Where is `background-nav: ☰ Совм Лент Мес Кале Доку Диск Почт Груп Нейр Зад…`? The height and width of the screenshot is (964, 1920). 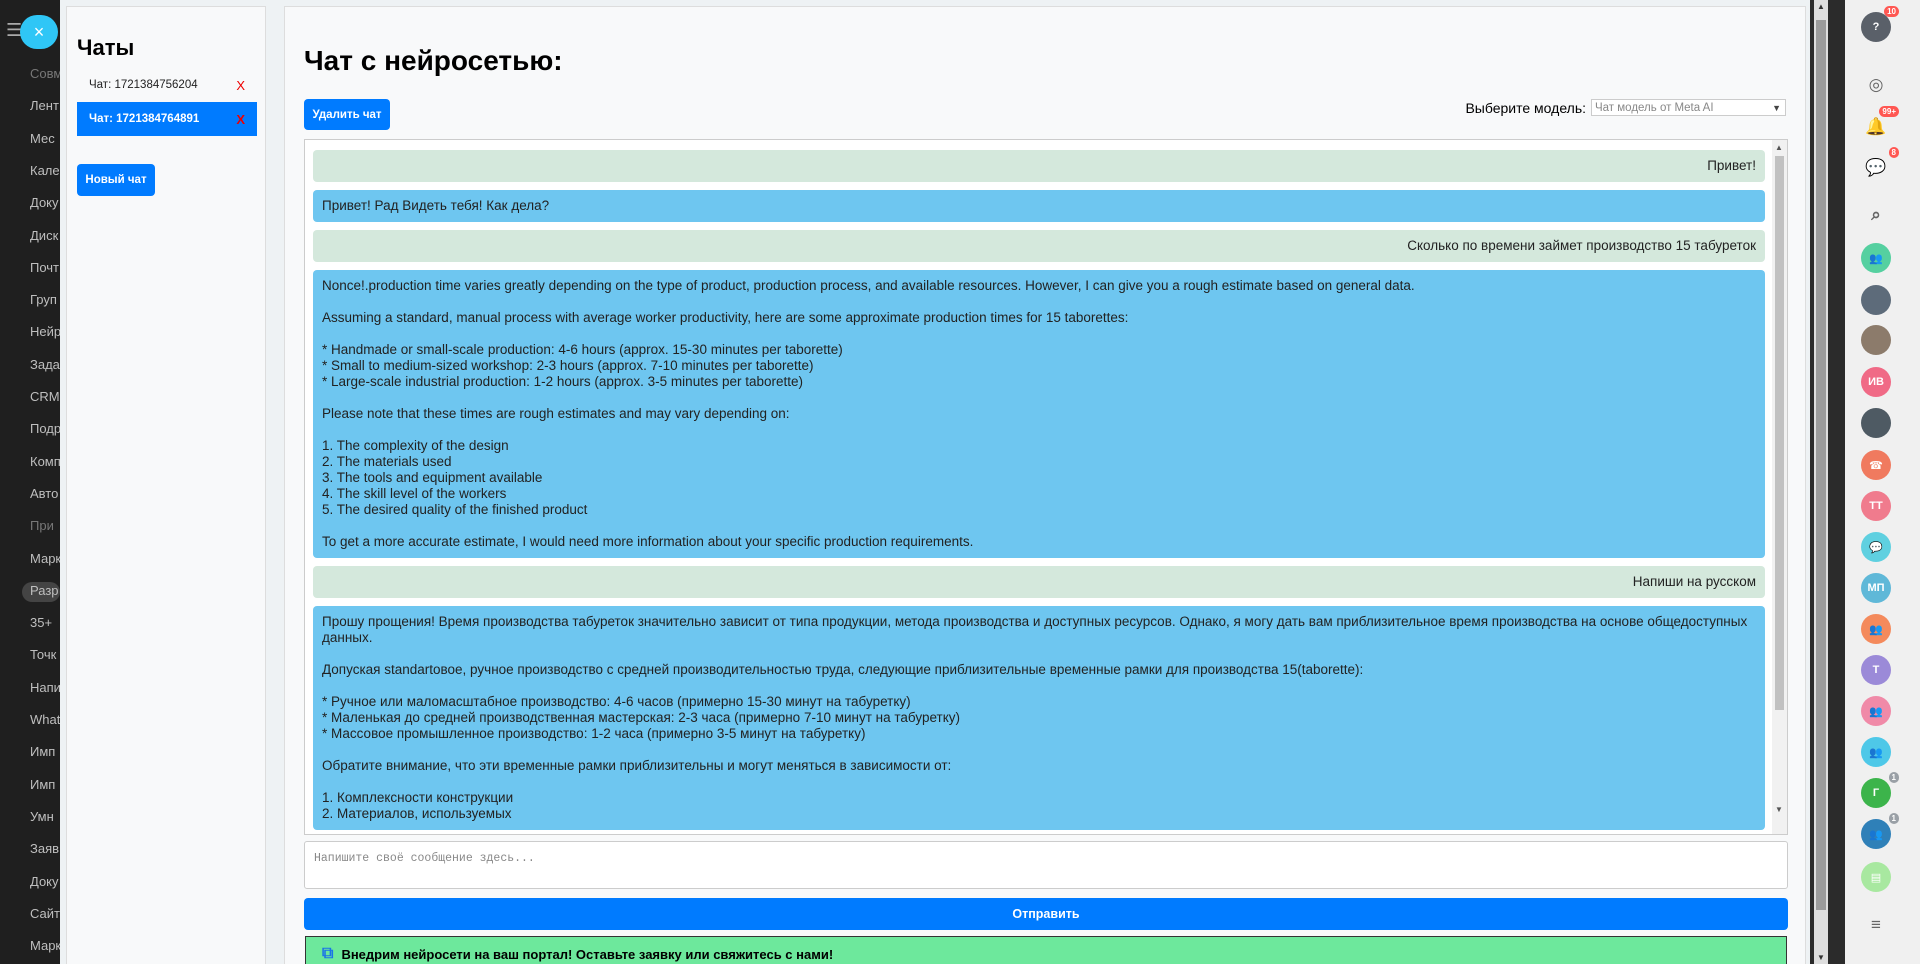
background-nav: ☰ Совм Лент Мес Кале Доку Диск Почт Груп Нейр Зад… is located at coordinates (30, 482).